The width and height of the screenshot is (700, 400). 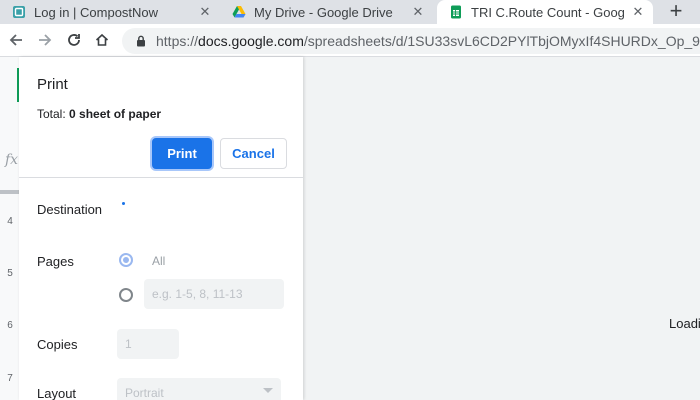 I want to click on pages-all-radio, so click(x=126, y=260).